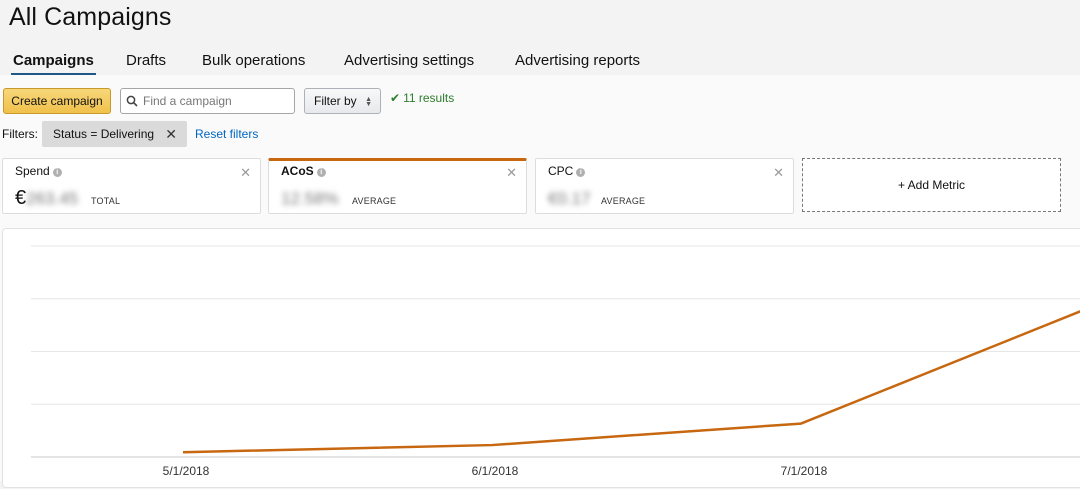 The height and width of the screenshot is (489, 1080). I want to click on tab-bulk-operations: Bulk operations, so click(253, 63).